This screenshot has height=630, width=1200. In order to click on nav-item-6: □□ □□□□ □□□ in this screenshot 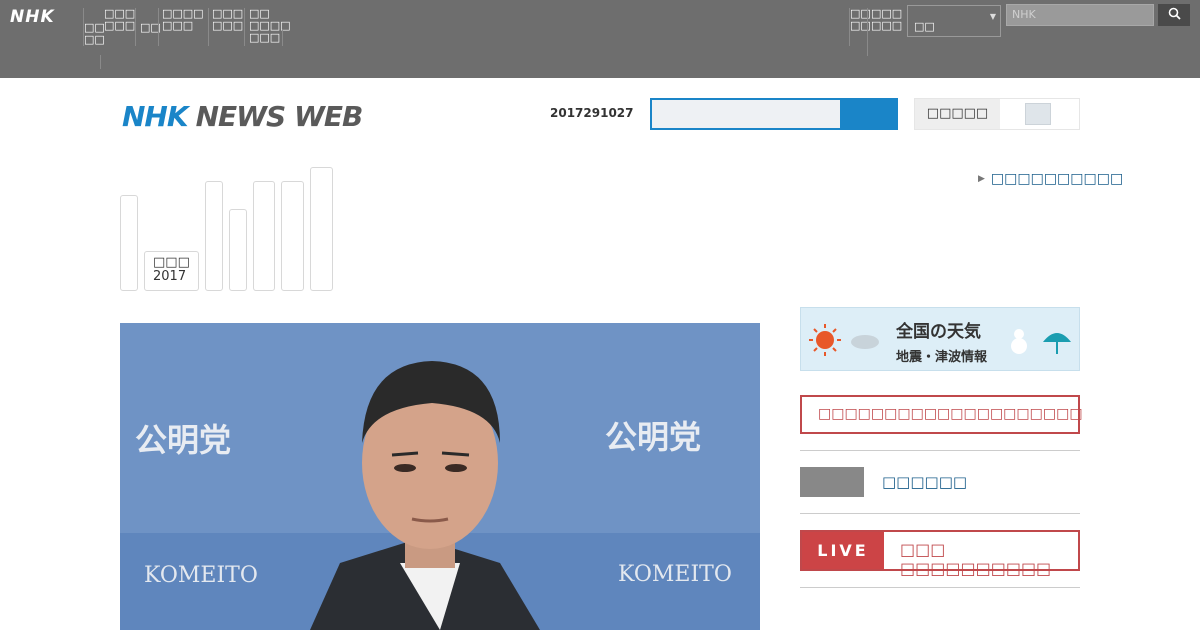, I will do `click(270, 26)`.